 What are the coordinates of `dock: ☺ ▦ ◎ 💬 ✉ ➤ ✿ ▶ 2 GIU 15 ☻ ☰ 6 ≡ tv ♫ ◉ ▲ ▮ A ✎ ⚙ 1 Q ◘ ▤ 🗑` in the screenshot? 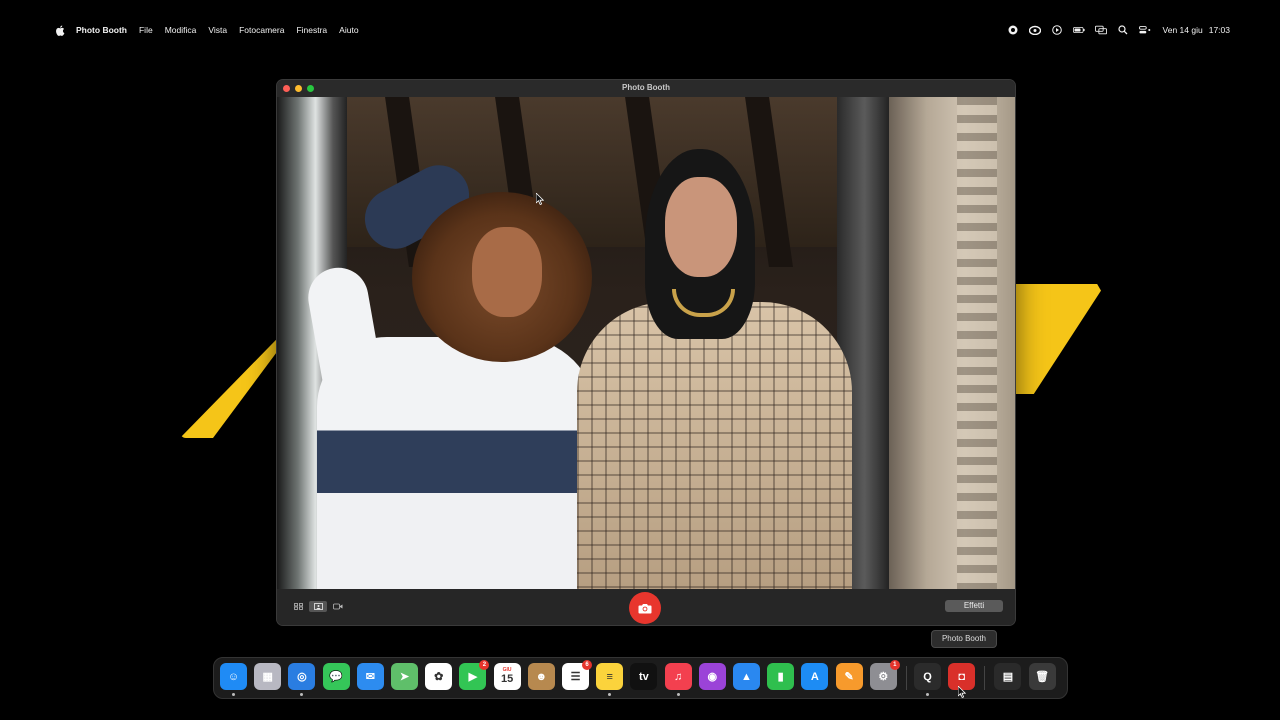 It's located at (640, 678).